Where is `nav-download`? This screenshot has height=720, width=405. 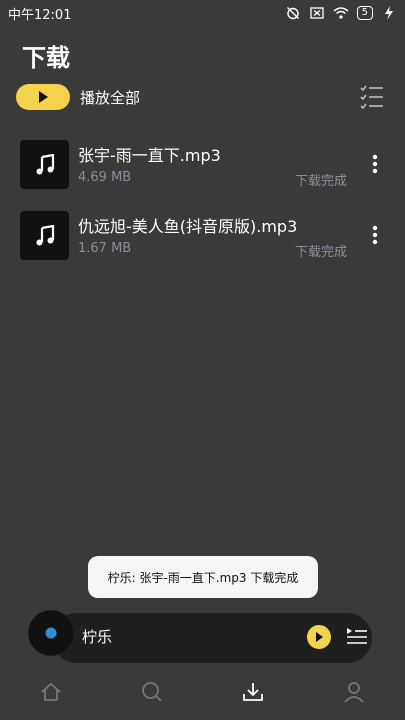
nav-download is located at coordinates (253, 692).